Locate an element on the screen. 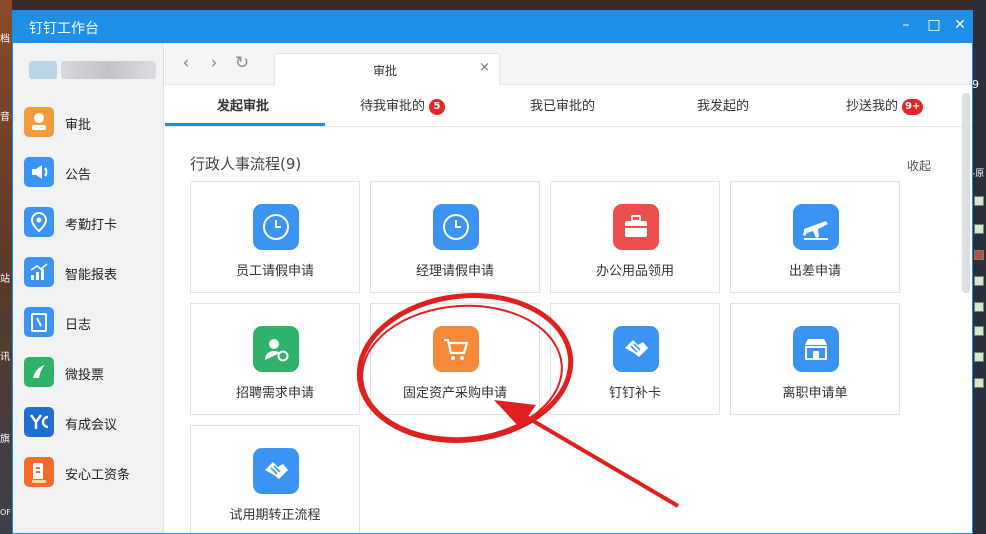 This screenshot has height=534, width=986. sidebar: 审批 公告 考勤打卡 智能报表 日志 微投票 有成会议 安心工资条 is located at coordinates (88, 288).